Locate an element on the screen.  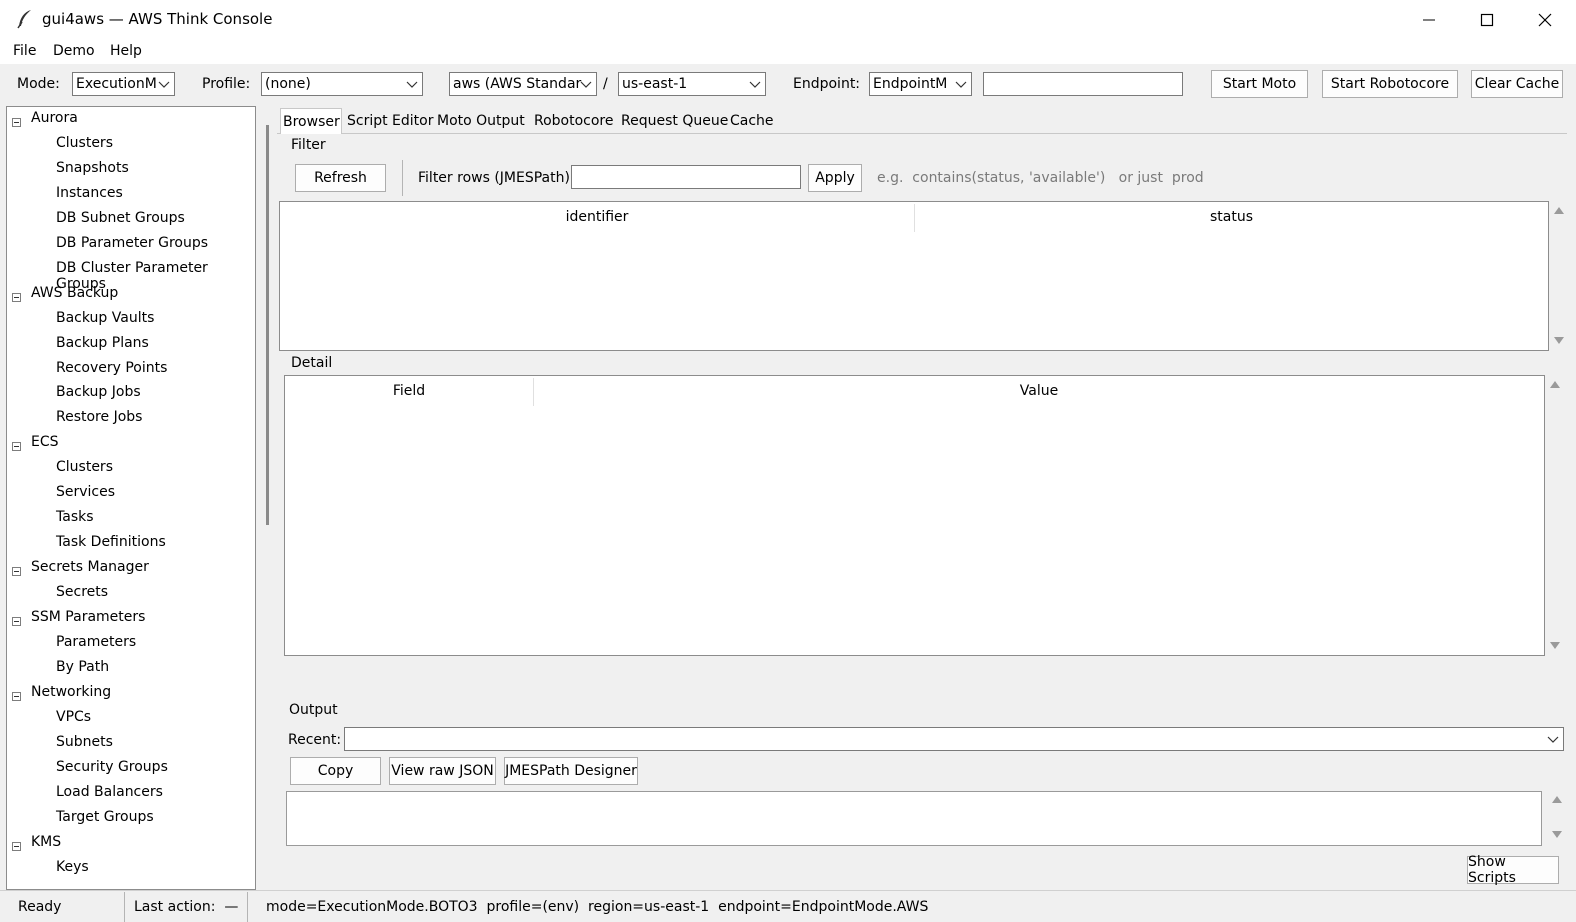
menu-file: File is located at coordinates (24, 51).